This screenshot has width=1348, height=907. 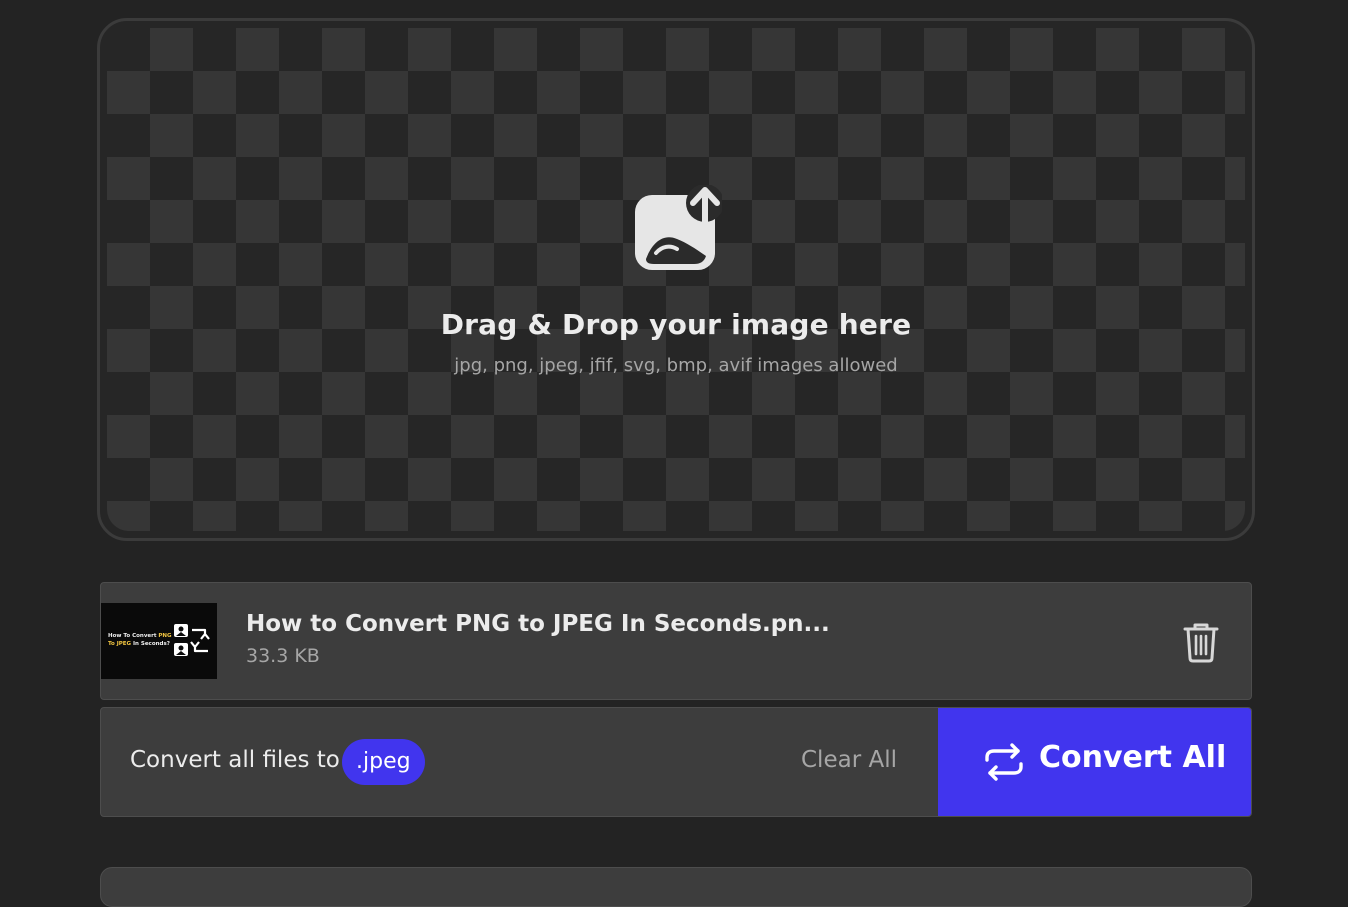 What do you see at coordinates (140, 640) in the screenshot?
I see `thumbnail-caption: How To Convert PNG To JPEG In Seconds?` at bounding box center [140, 640].